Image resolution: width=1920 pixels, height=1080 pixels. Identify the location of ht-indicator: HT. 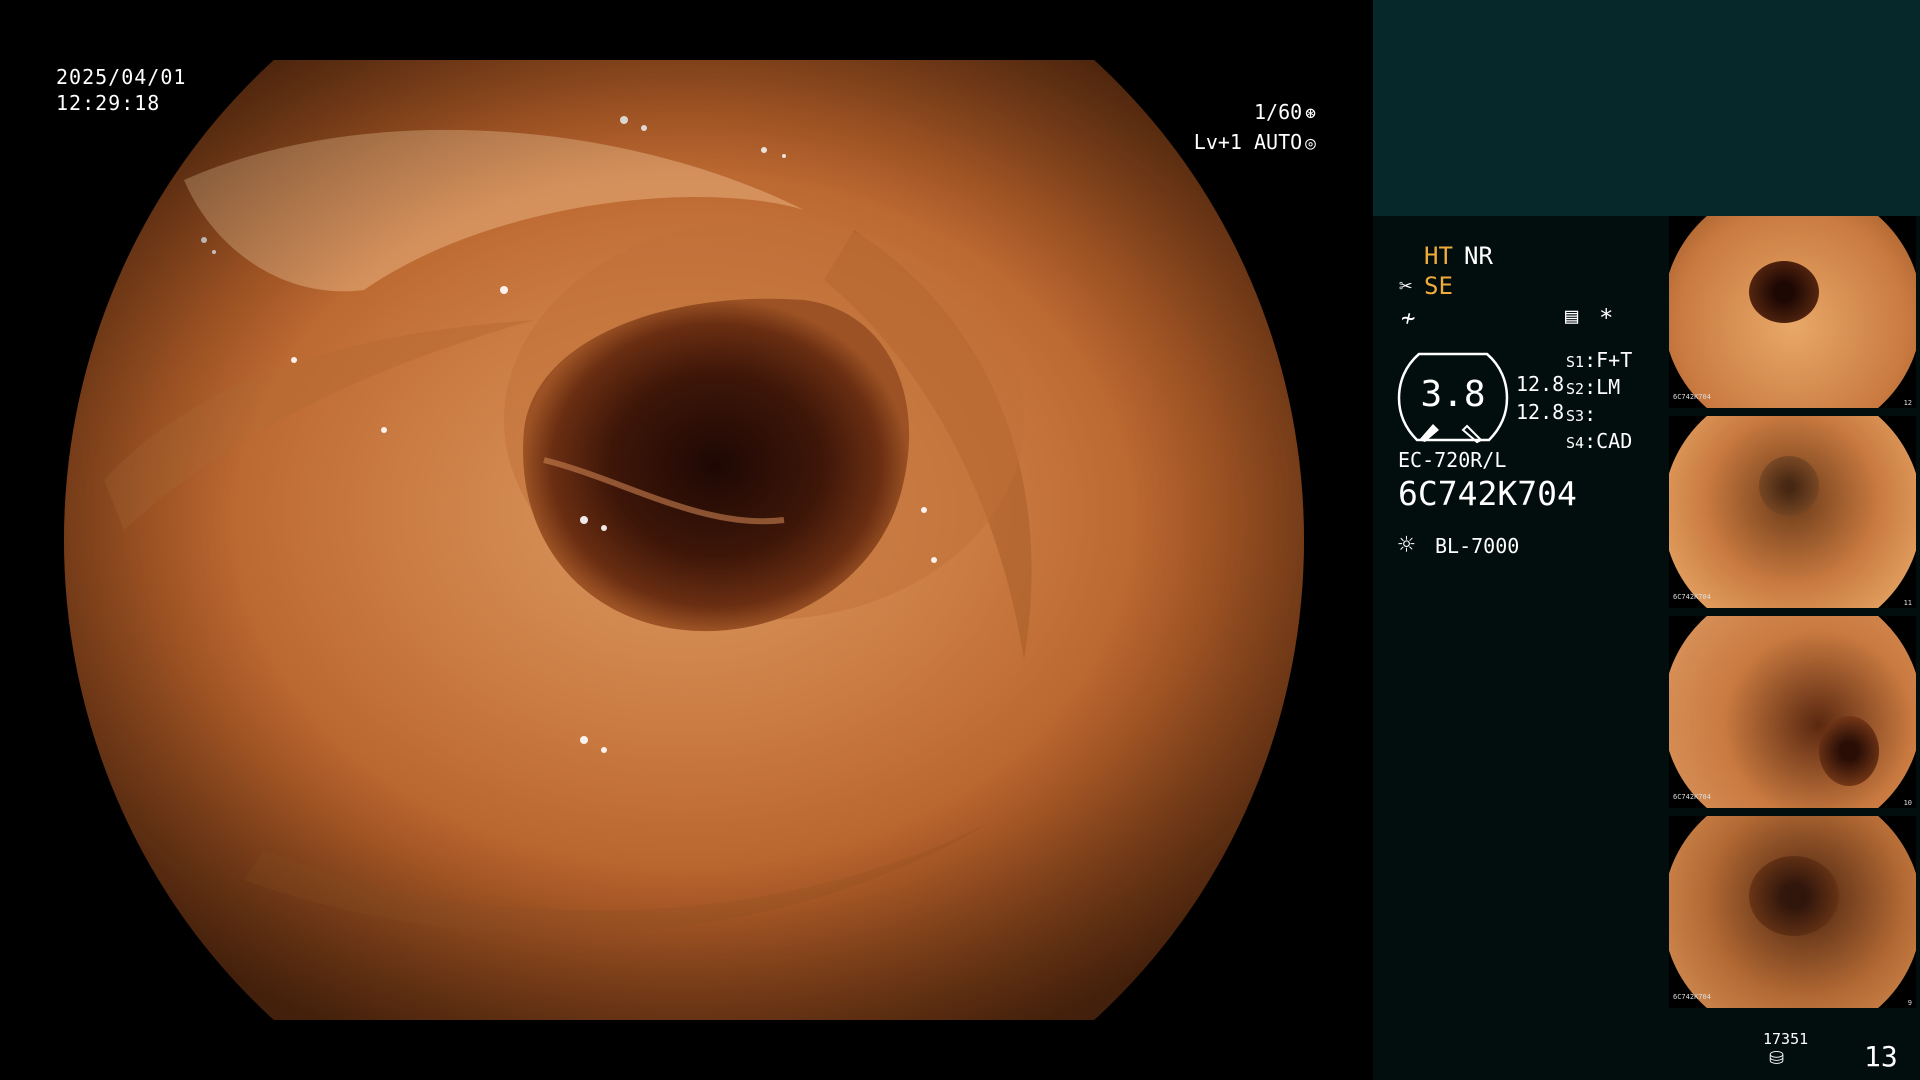
(1438, 256).